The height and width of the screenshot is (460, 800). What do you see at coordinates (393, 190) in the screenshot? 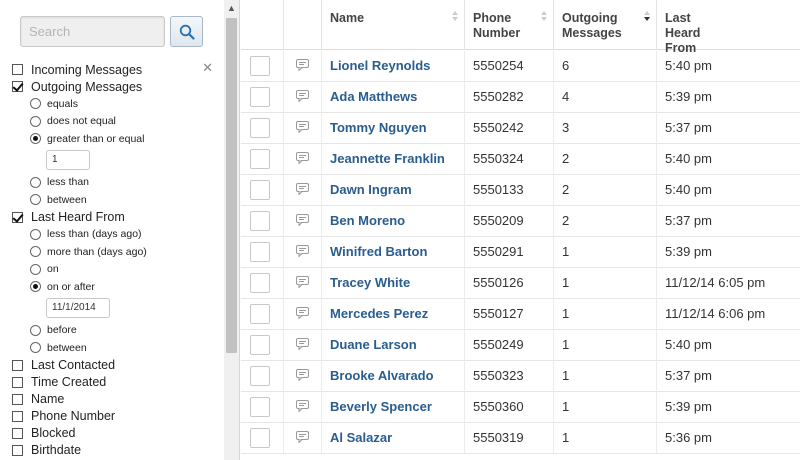
I see `contact-name-link: Dawn Ingram` at bounding box center [393, 190].